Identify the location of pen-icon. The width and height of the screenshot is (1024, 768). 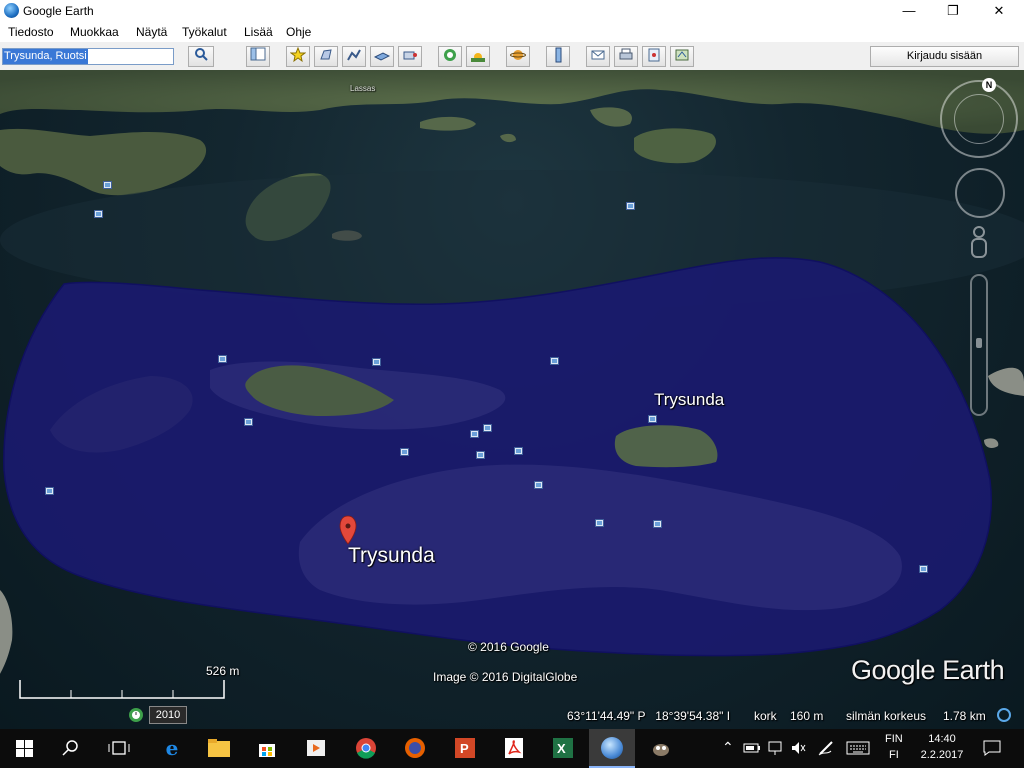
(826, 748).